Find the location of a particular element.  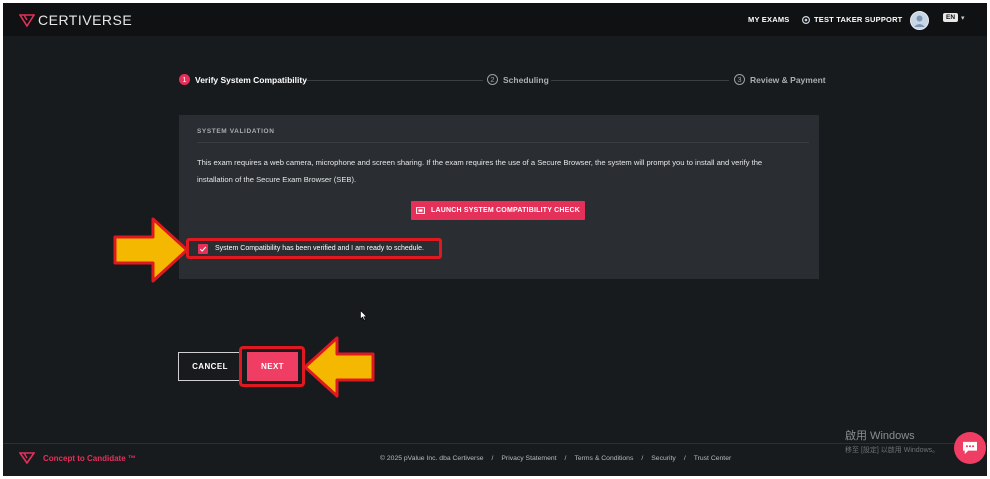

cancel-button: CANCEL is located at coordinates (210, 366).